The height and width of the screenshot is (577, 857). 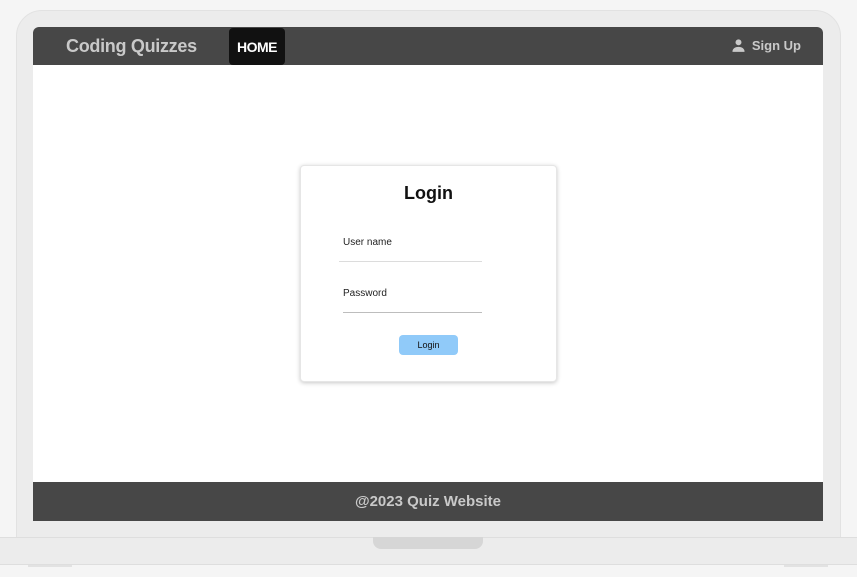 I want to click on person-icon, so click(x=738, y=45).